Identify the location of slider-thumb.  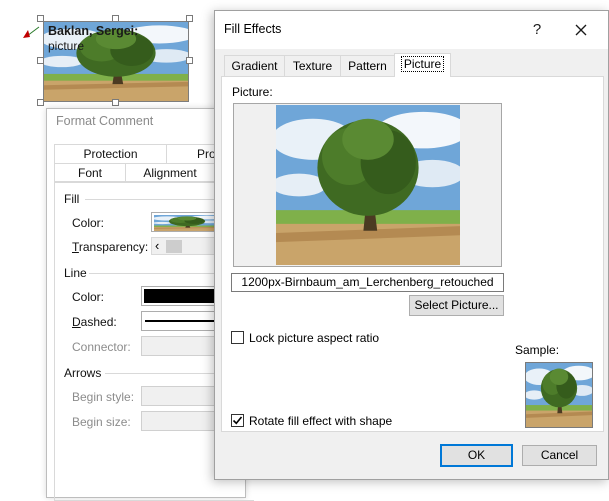
(174, 246).